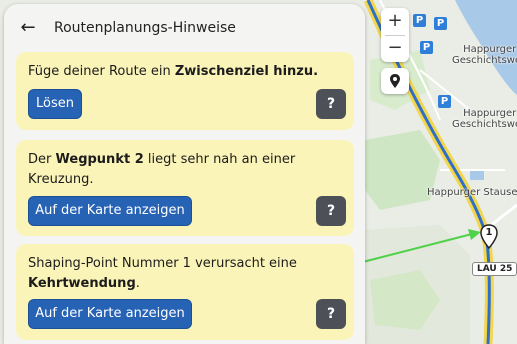 Image resolution: width=517 pixels, height=344 pixels. I want to click on water-patch, so click(477, 175).